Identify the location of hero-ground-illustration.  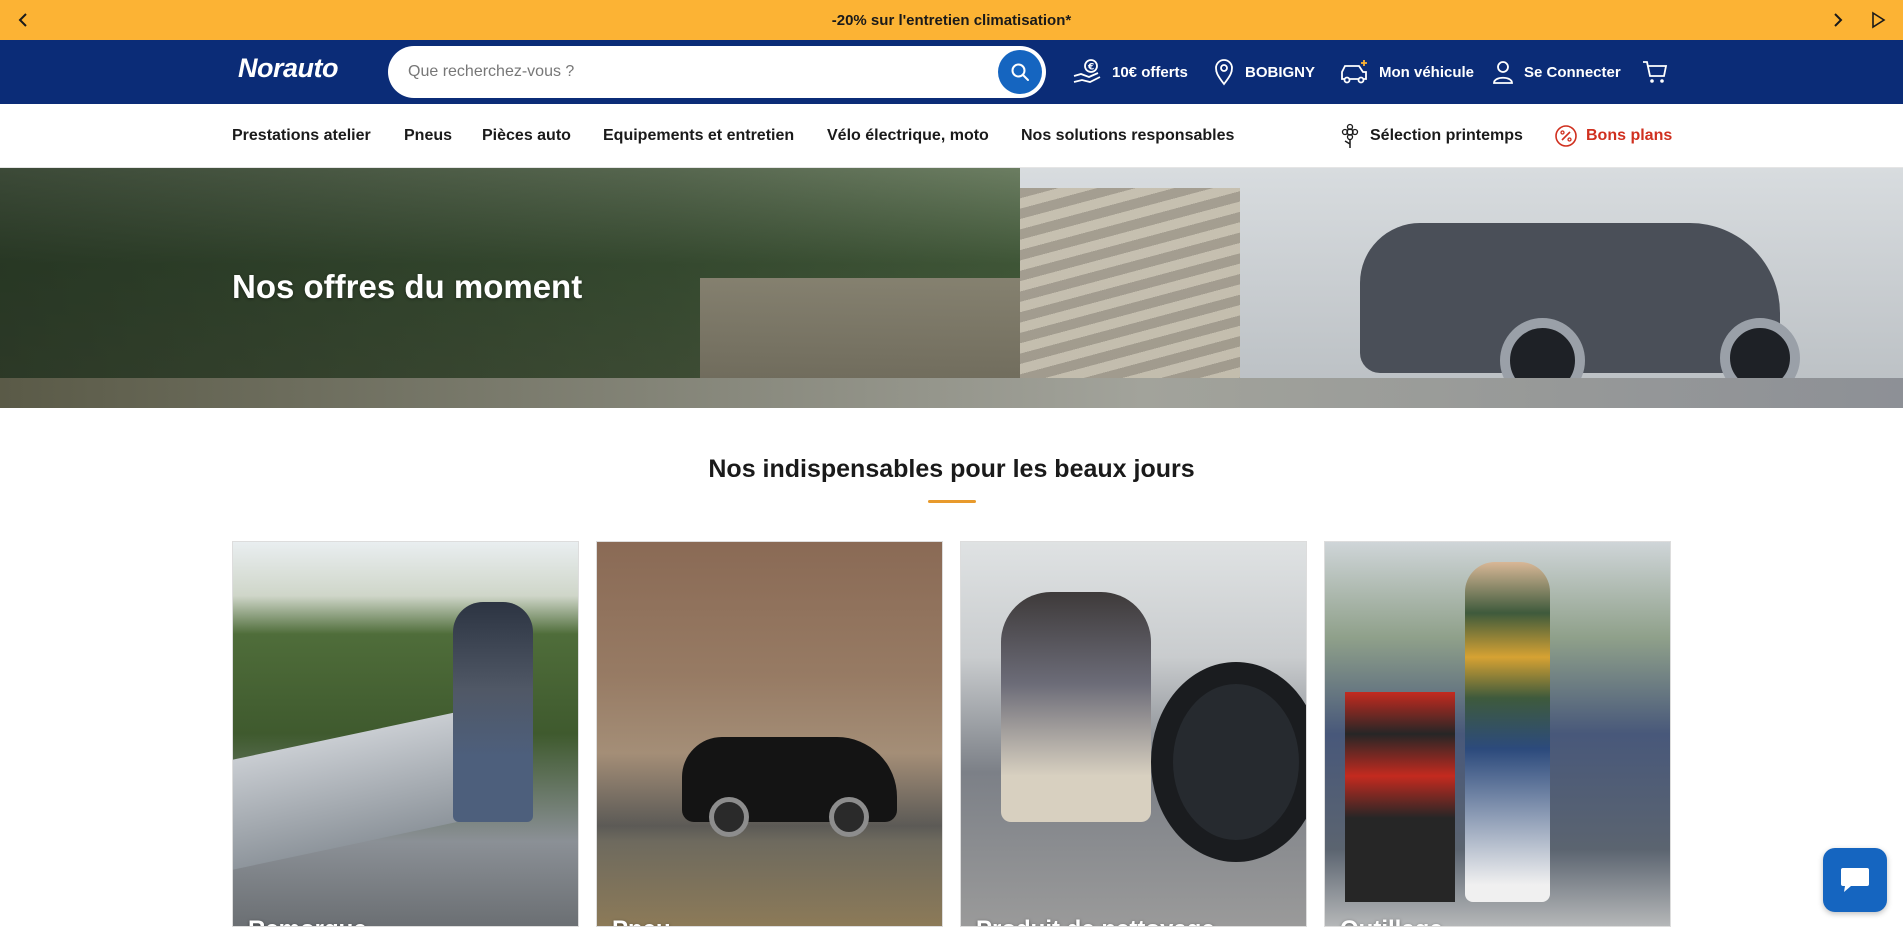
(951, 393).